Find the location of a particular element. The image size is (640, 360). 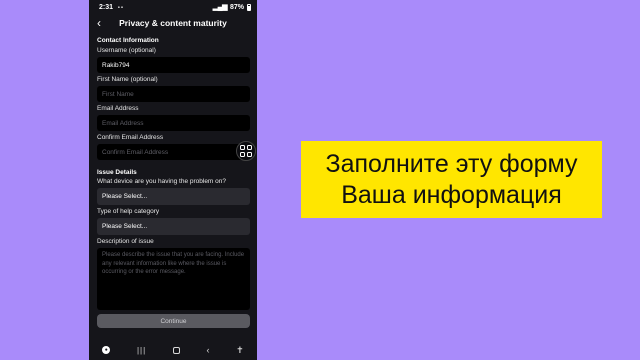

contact-section-title: Contact Information is located at coordinates (128, 40).